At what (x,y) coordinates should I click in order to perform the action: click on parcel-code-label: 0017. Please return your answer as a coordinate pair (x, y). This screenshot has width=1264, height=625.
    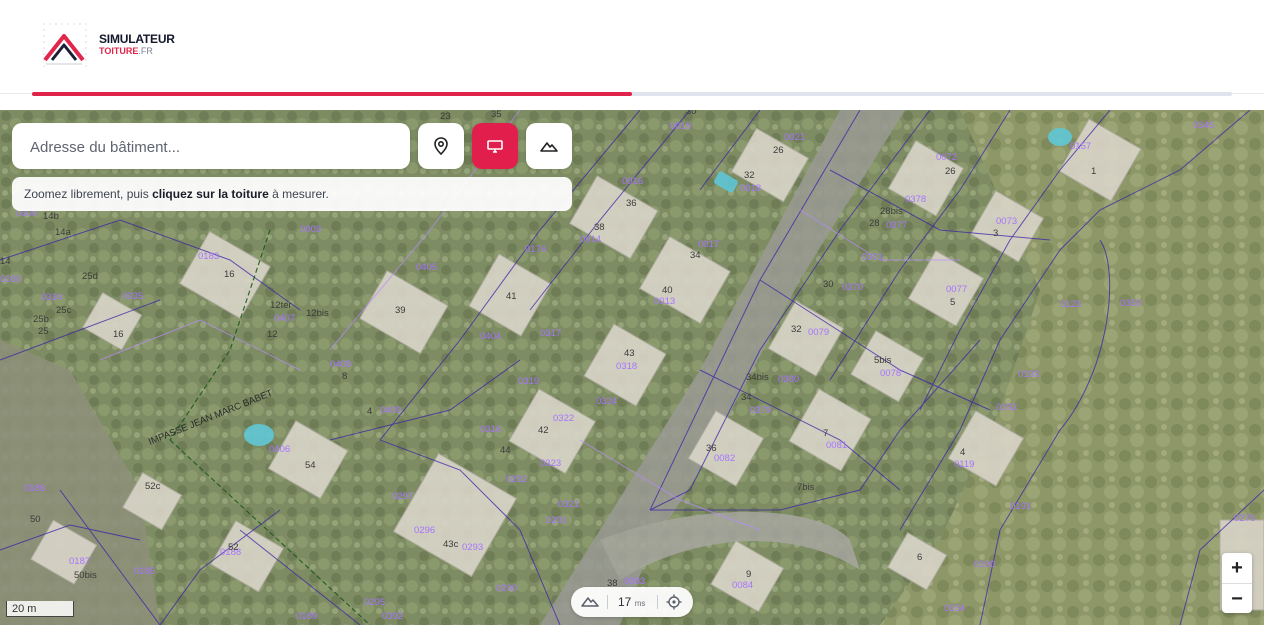
    Looking at the image, I should click on (708, 244).